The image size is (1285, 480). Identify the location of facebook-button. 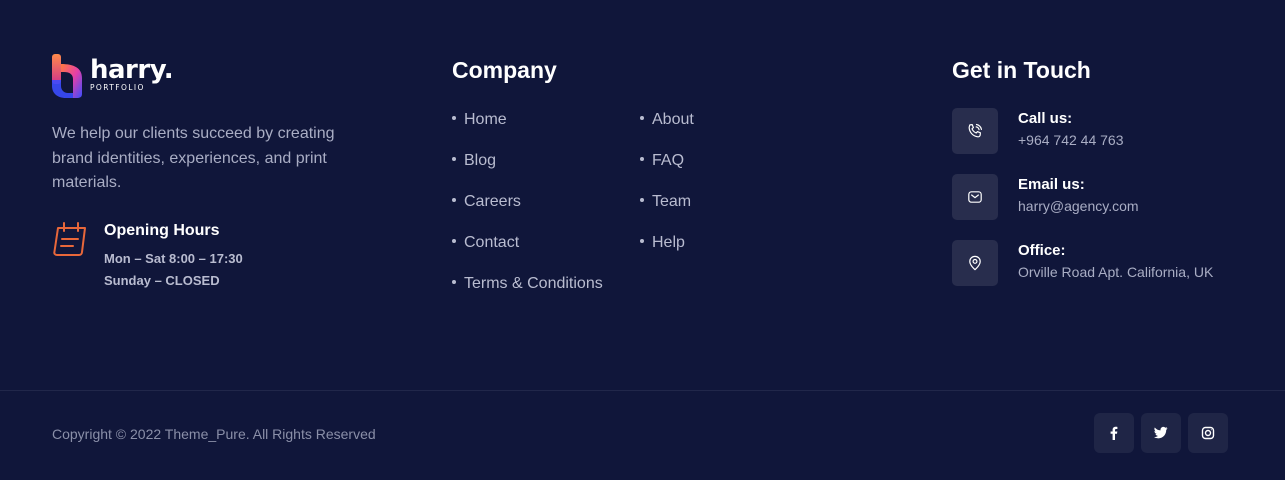
(1114, 433).